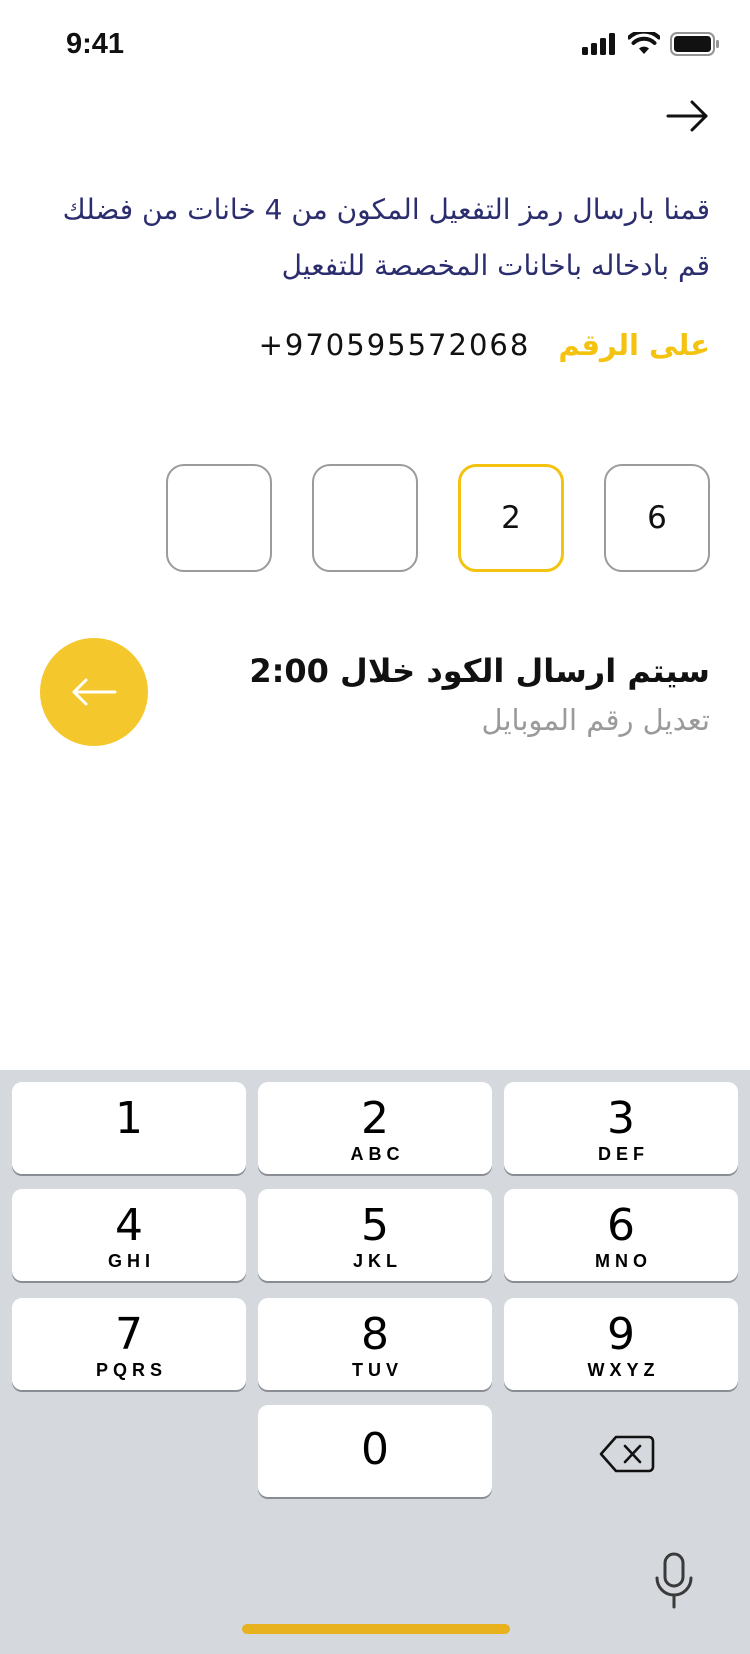  I want to click on key-7: 7 PQRS, so click(129, 1344).